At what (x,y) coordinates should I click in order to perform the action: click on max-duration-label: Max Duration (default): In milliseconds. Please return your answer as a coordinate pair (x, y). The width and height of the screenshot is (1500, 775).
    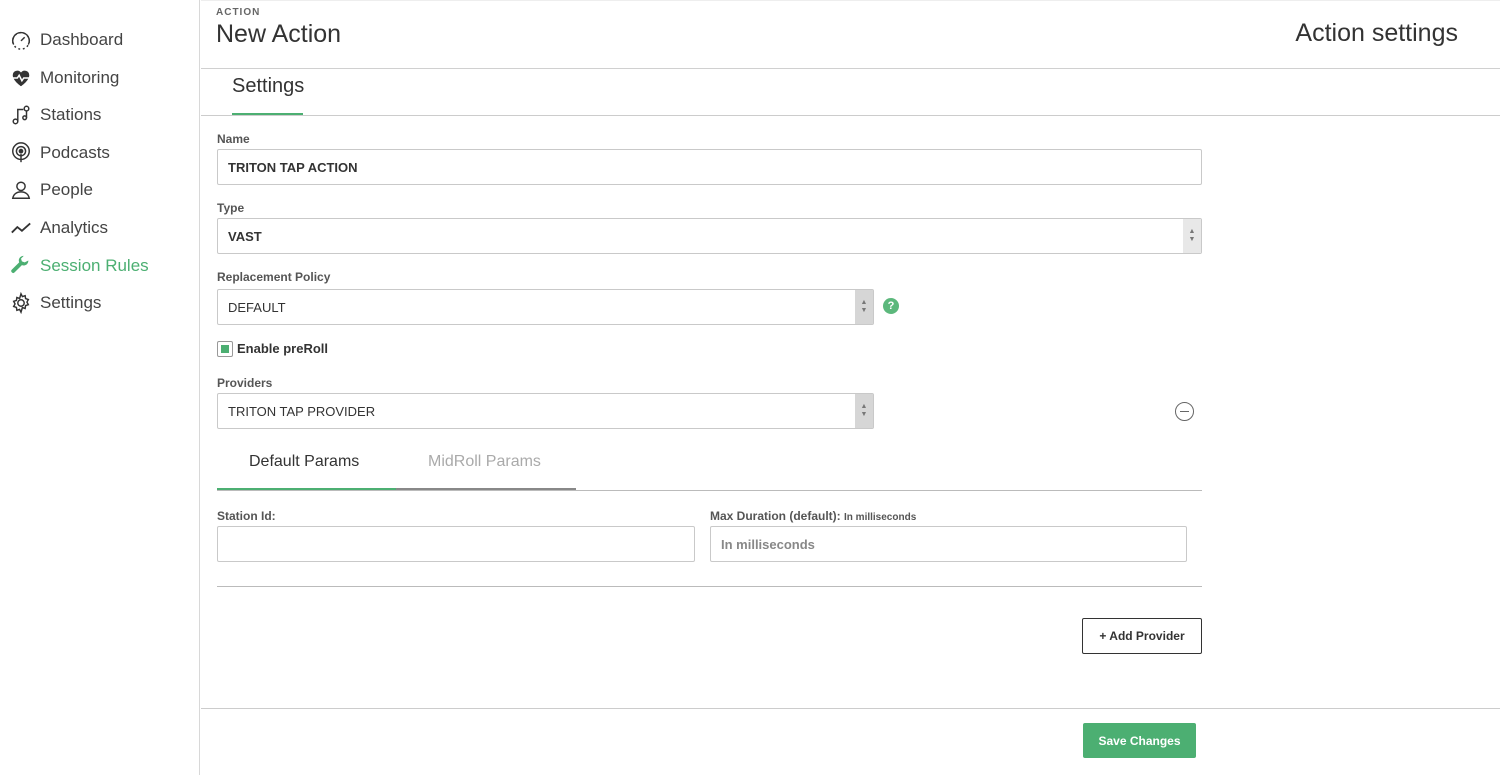
    Looking at the image, I should click on (813, 516).